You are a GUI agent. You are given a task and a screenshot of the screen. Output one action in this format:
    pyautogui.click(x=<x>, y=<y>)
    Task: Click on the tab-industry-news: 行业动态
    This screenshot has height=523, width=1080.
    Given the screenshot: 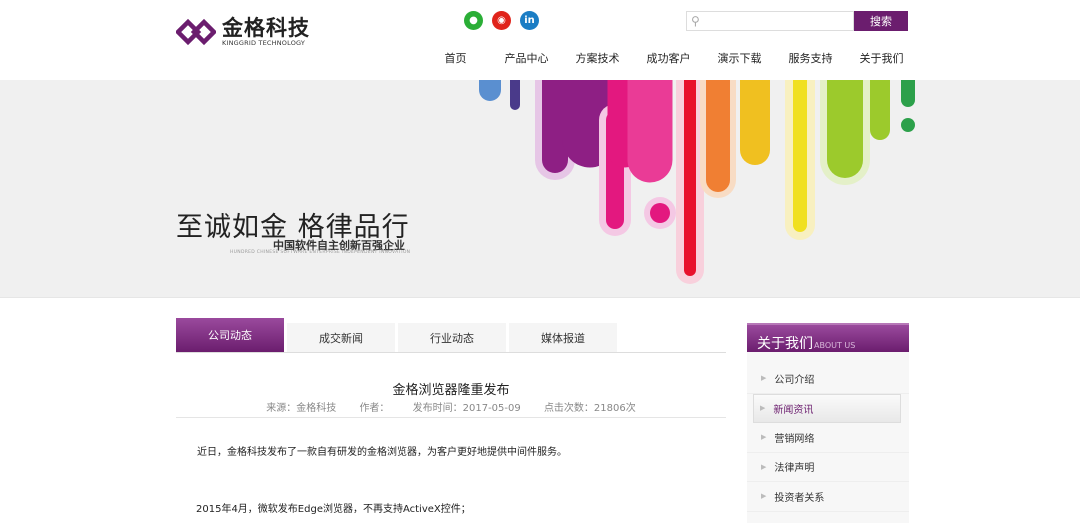 What is the action you would take?
    pyautogui.click(x=452, y=337)
    